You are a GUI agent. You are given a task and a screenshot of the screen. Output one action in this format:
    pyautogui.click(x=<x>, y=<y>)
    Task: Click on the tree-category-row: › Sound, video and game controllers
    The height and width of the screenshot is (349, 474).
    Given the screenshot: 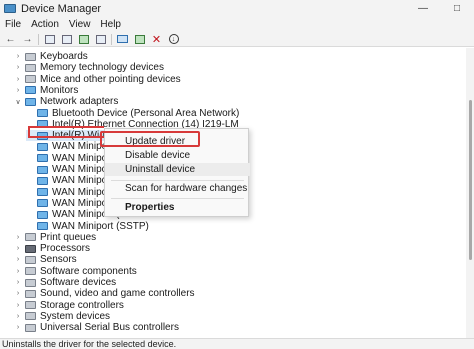 What is the action you would take?
    pyautogui.click(x=104, y=293)
    